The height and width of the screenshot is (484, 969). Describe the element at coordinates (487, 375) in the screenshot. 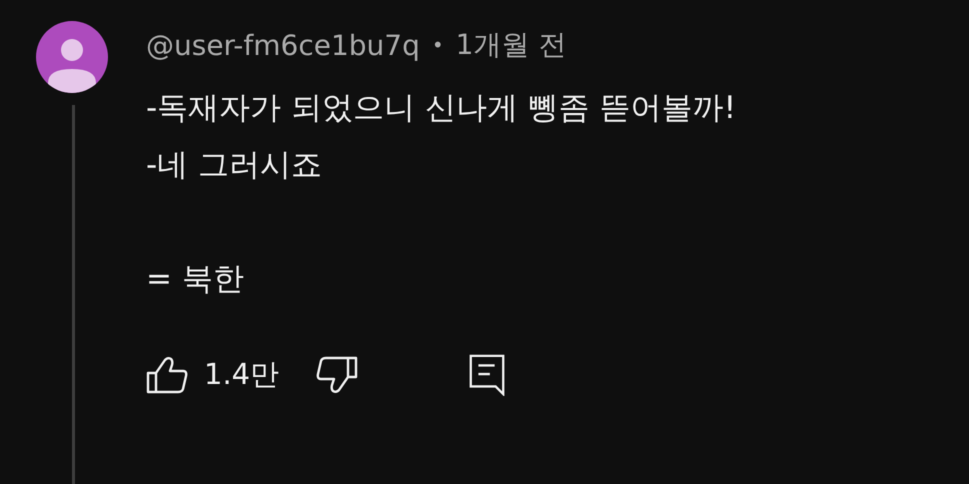

I see `reply-icon` at that location.